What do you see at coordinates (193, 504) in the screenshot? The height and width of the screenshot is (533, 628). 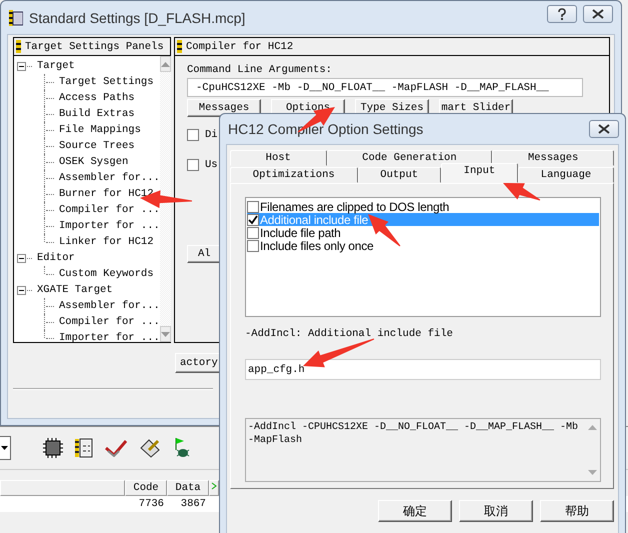 I see `table-cell-text: 3867` at bounding box center [193, 504].